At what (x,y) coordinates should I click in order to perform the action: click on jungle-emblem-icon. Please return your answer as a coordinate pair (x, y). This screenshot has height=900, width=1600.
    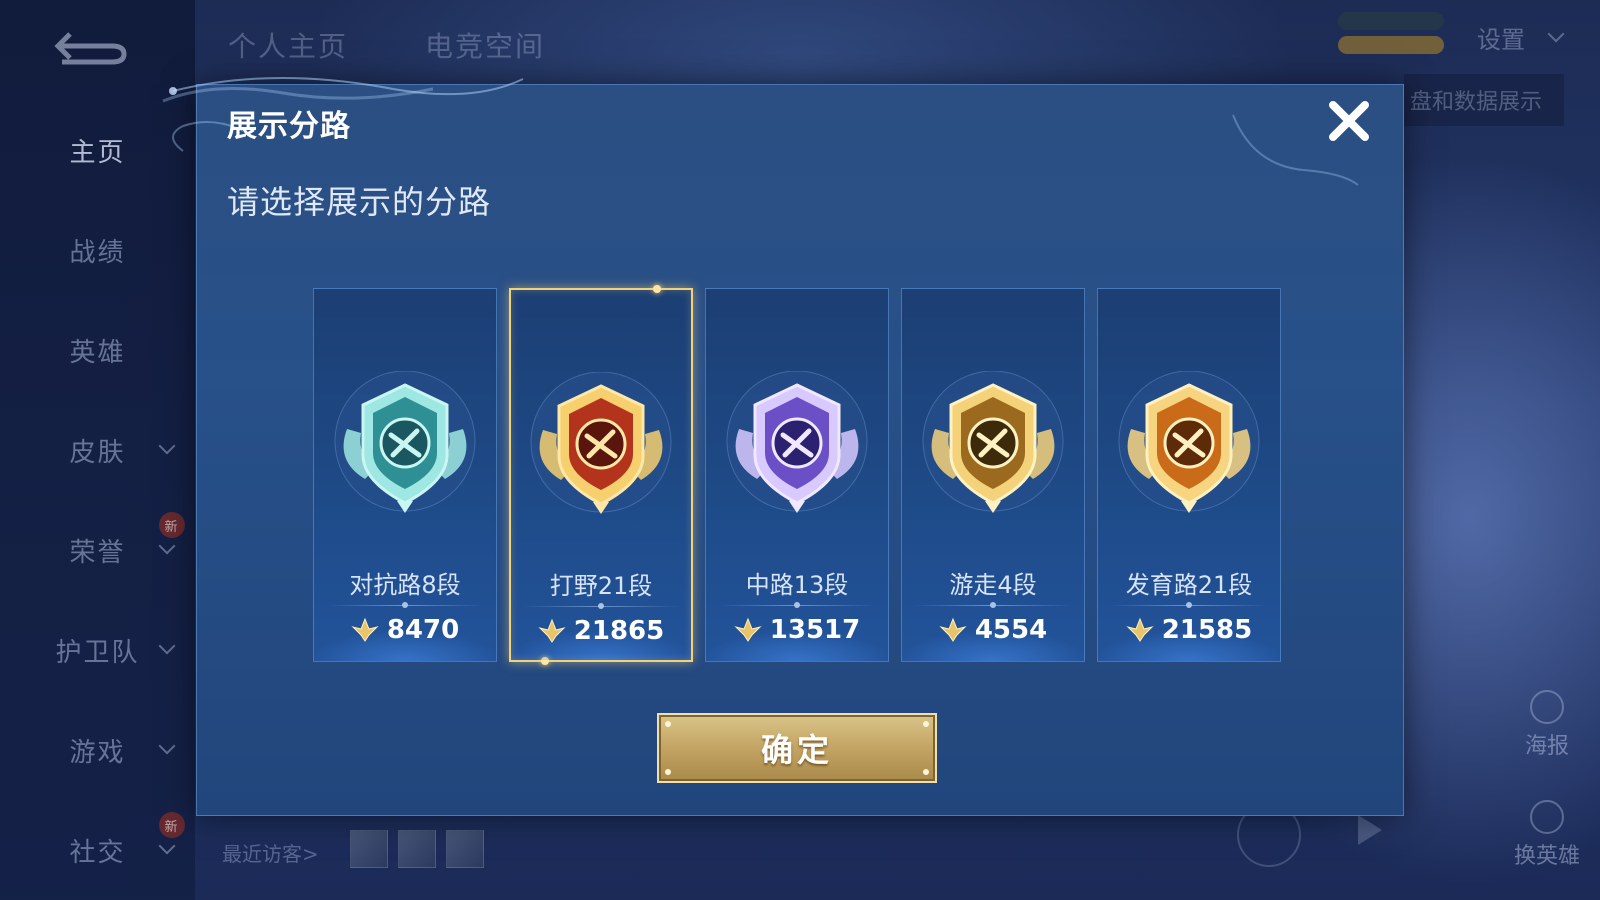
    Looking at the image, I should click on (601, 443).